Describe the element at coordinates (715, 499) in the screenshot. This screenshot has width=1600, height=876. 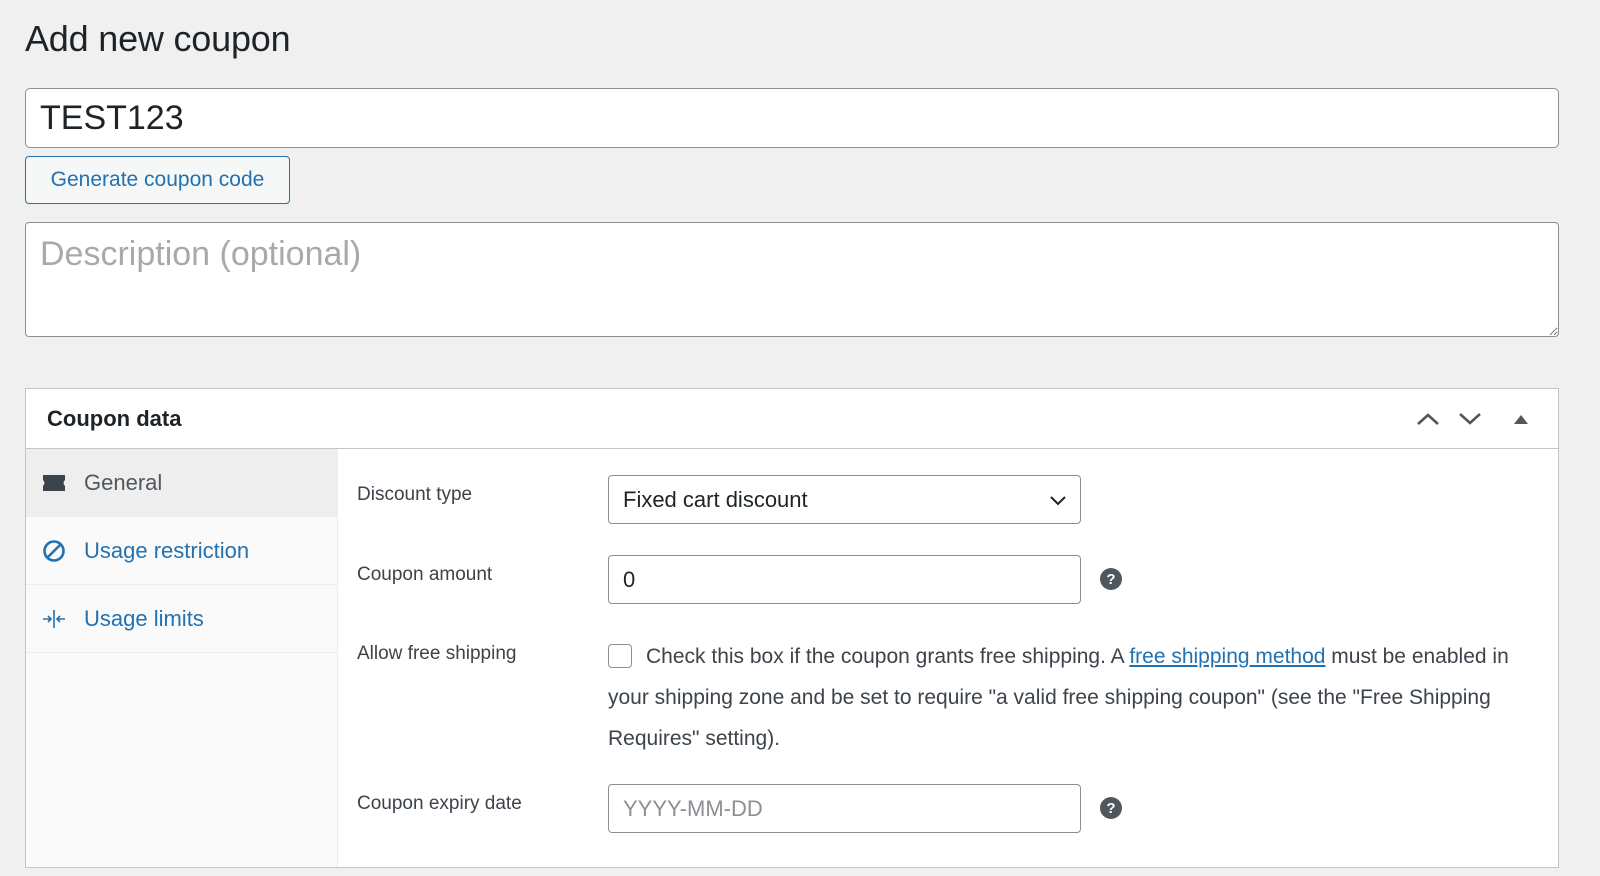
I see `discount-type-value: Fixed cart discount` at that location.